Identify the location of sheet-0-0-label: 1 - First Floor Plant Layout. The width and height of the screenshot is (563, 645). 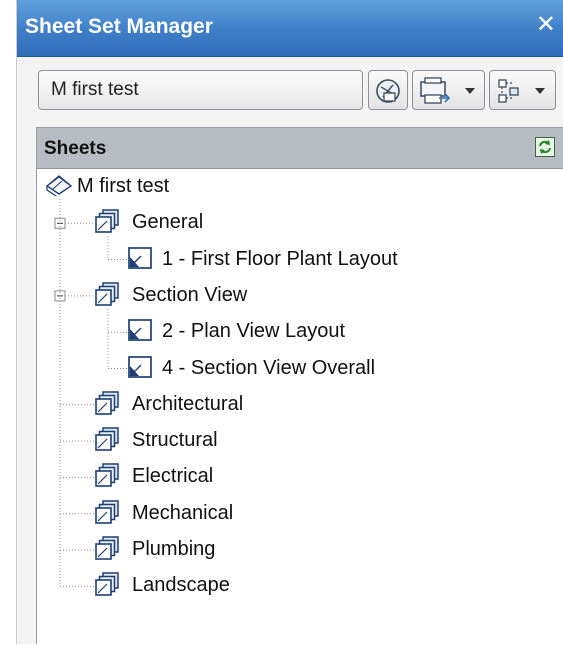
(280, 258).